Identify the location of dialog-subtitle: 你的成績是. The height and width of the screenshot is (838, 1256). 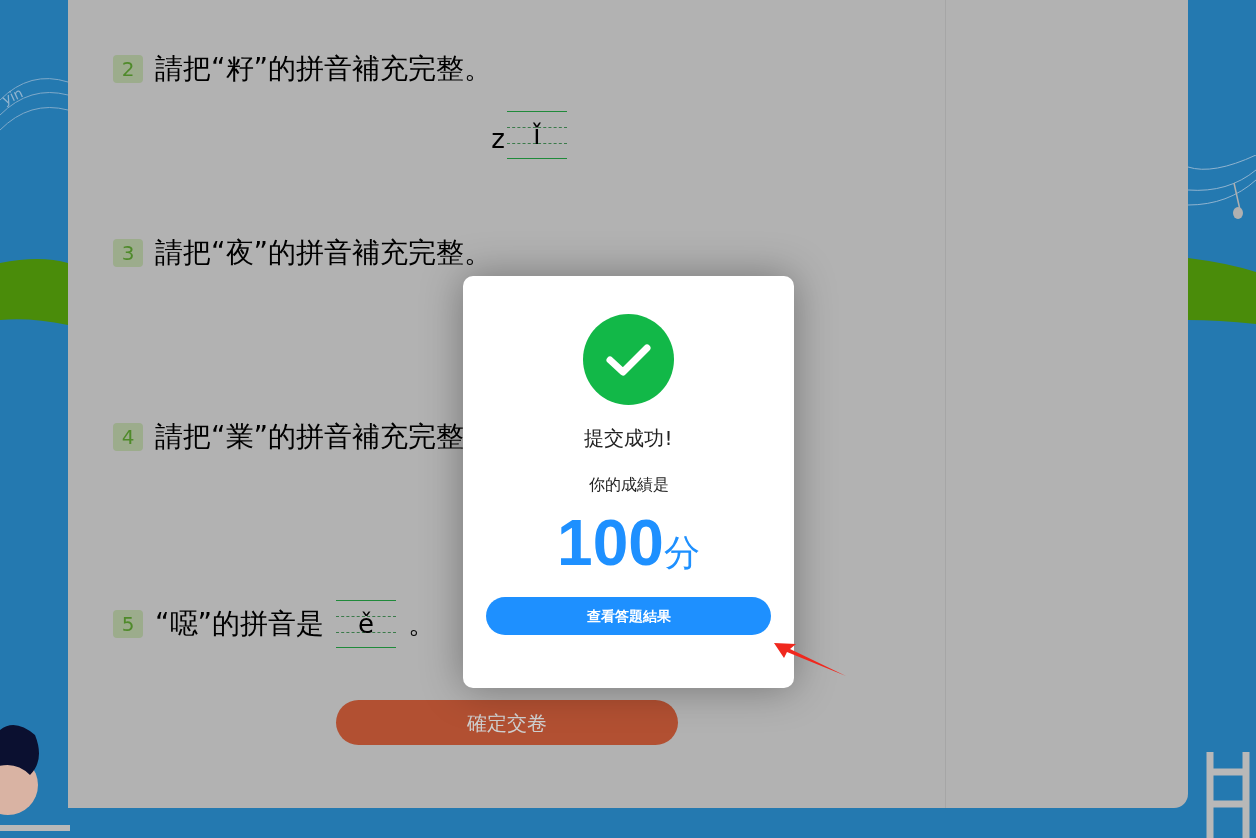
(628, 485).